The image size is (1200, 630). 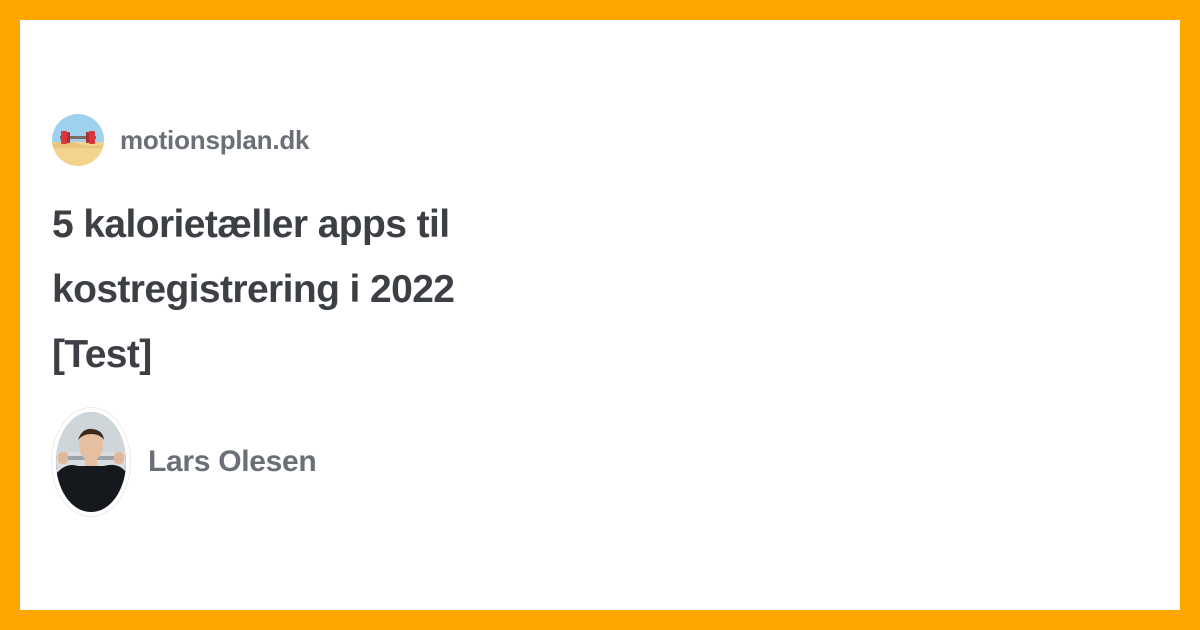 What do you see at coordinates (251, 224) in the screenshot?
I see `title-line-1: 5 kalorietæller apps til` at bounding box center [251, 224].